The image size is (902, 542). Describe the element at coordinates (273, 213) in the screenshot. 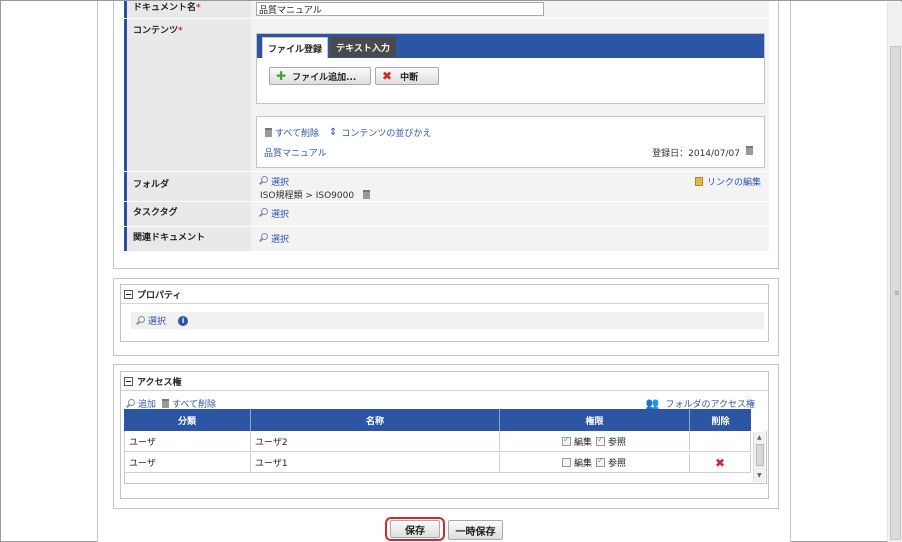

I see `tasktag-select: 選択` at that location.